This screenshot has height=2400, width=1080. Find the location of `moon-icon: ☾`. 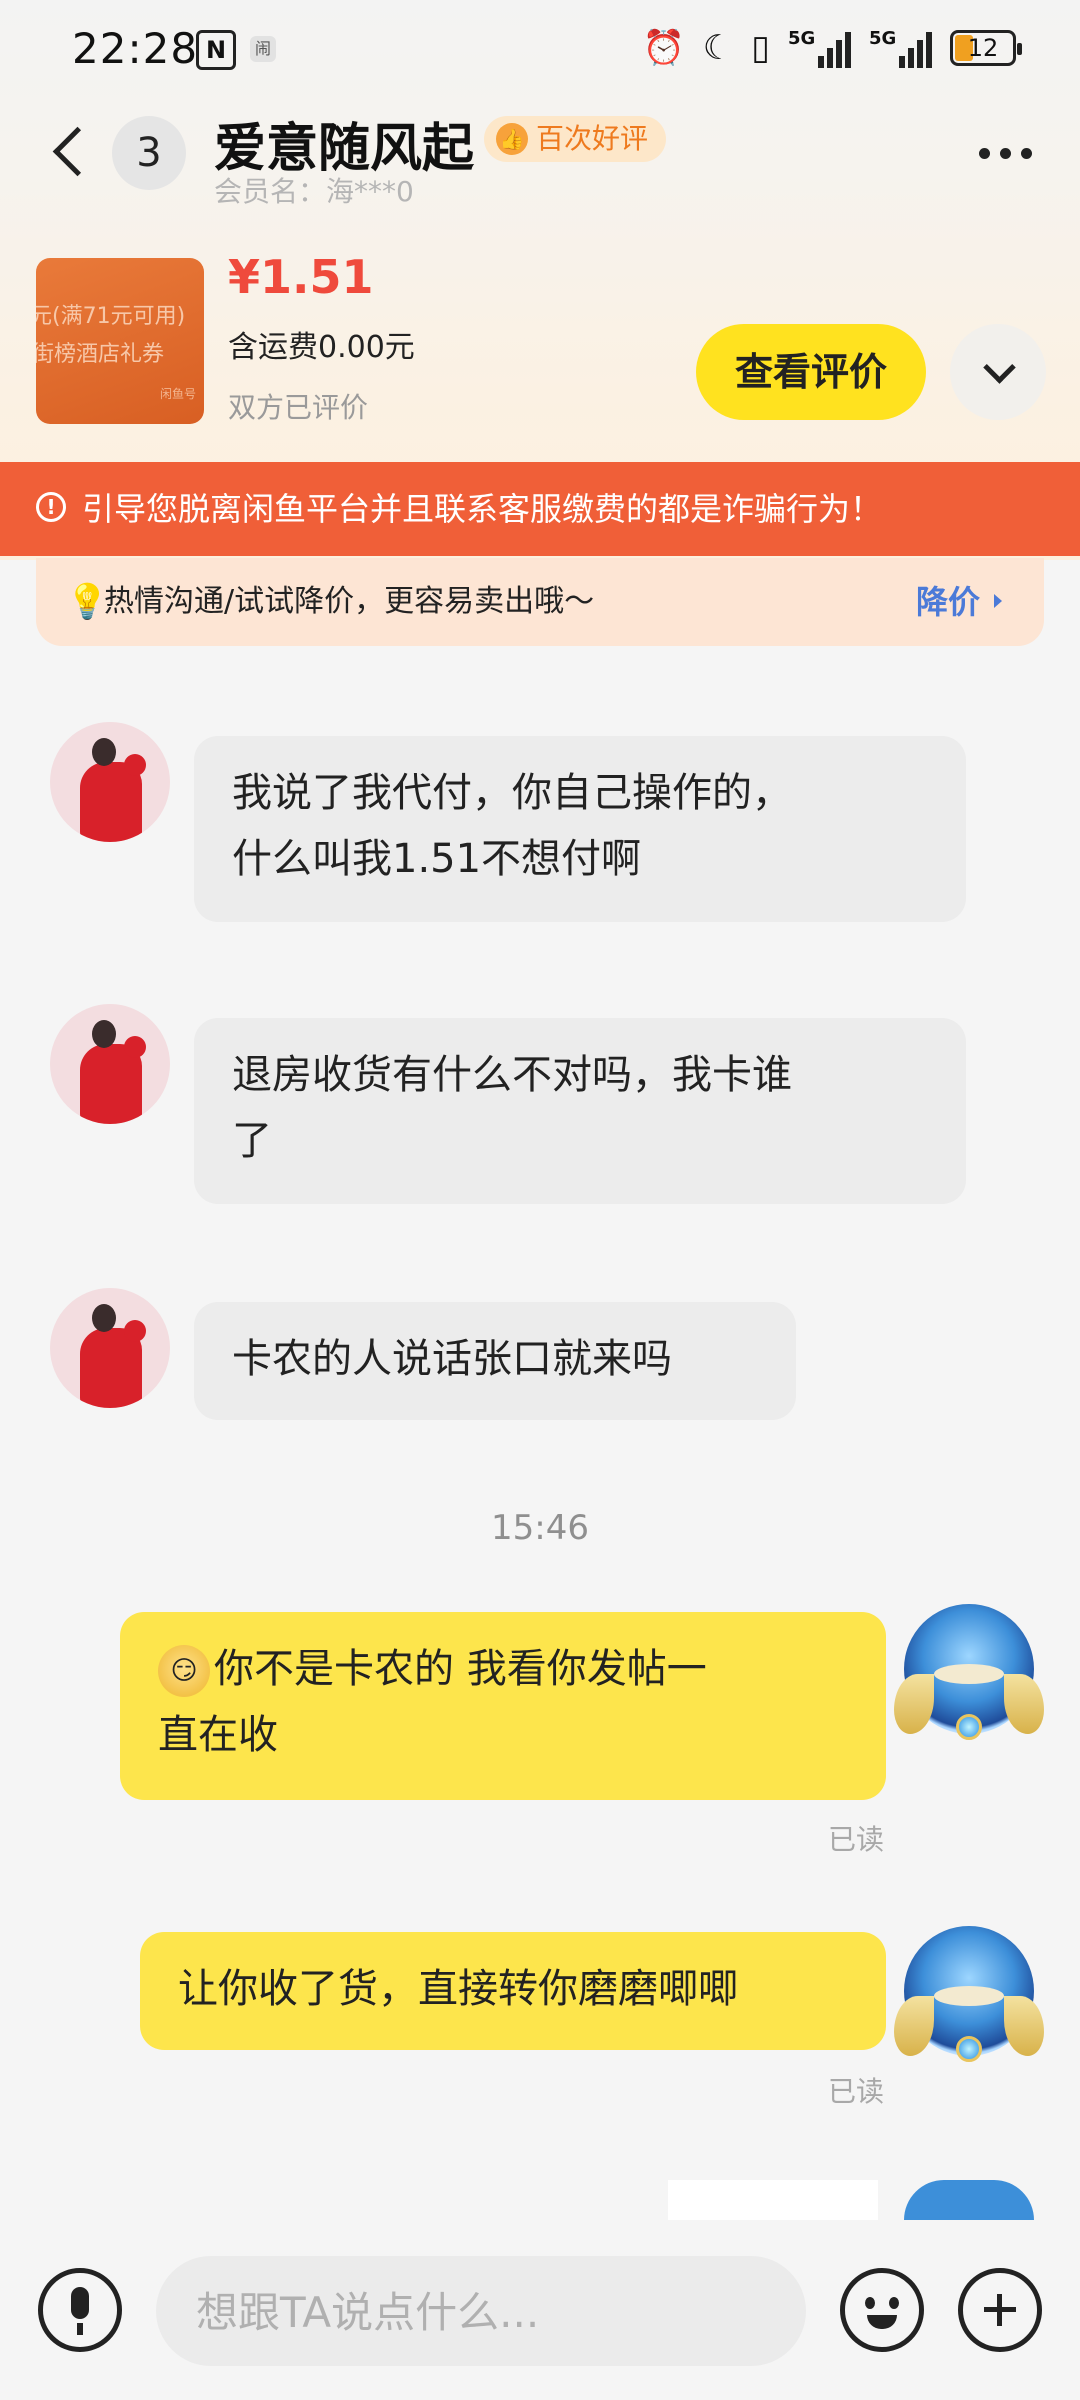

moon-icon: ☾ is located at coordinates (718, 48).